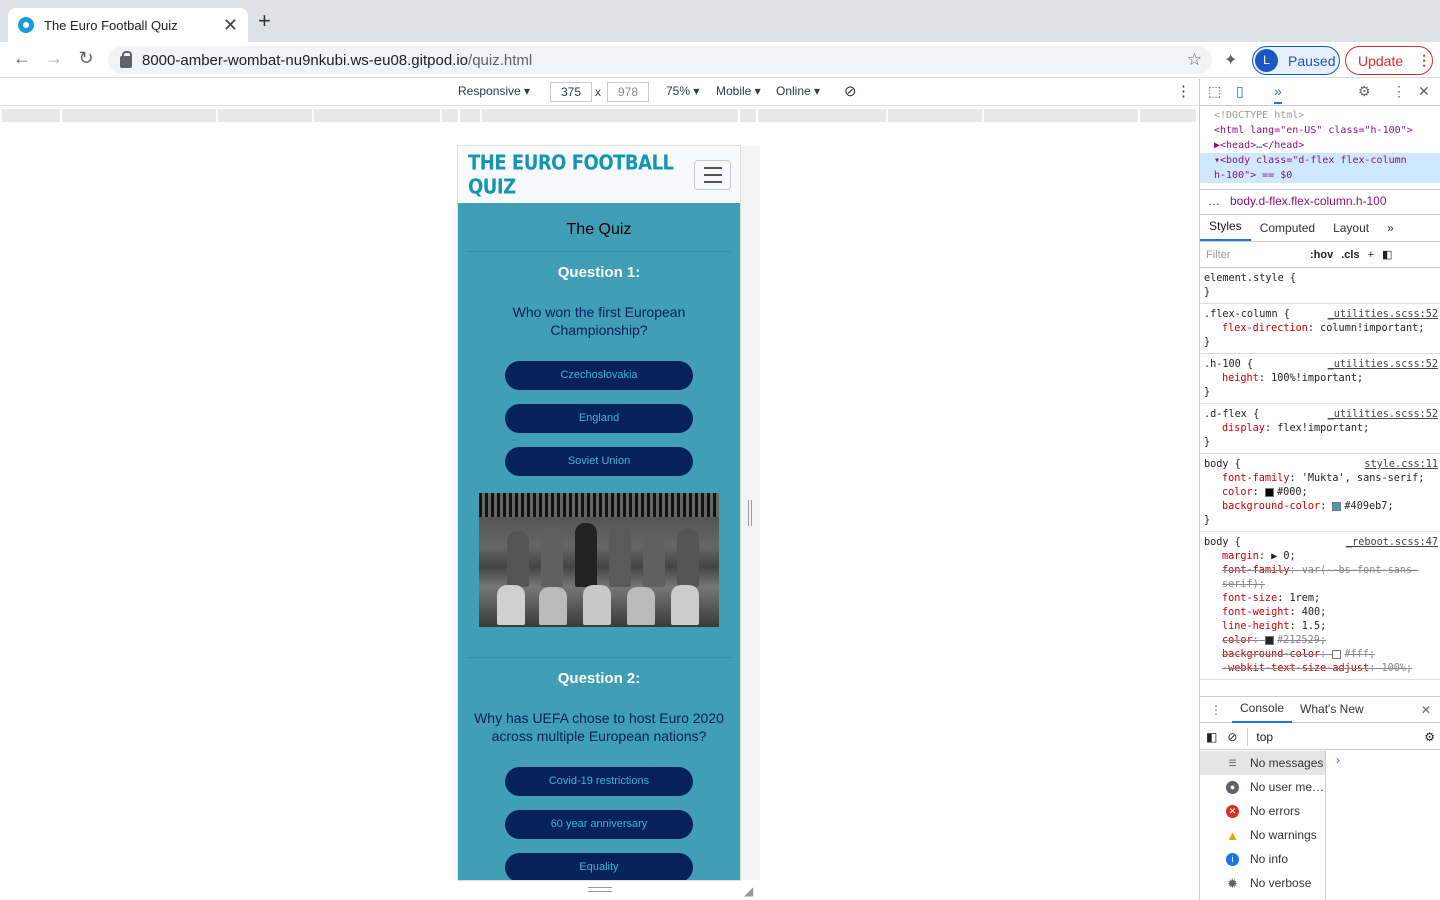 This screenshot has height=900, width=1440. What do you see at coordinates (1254, 255) in the screenshot?
I see `filter-input: Filter` at bounding box center [1254, 255].